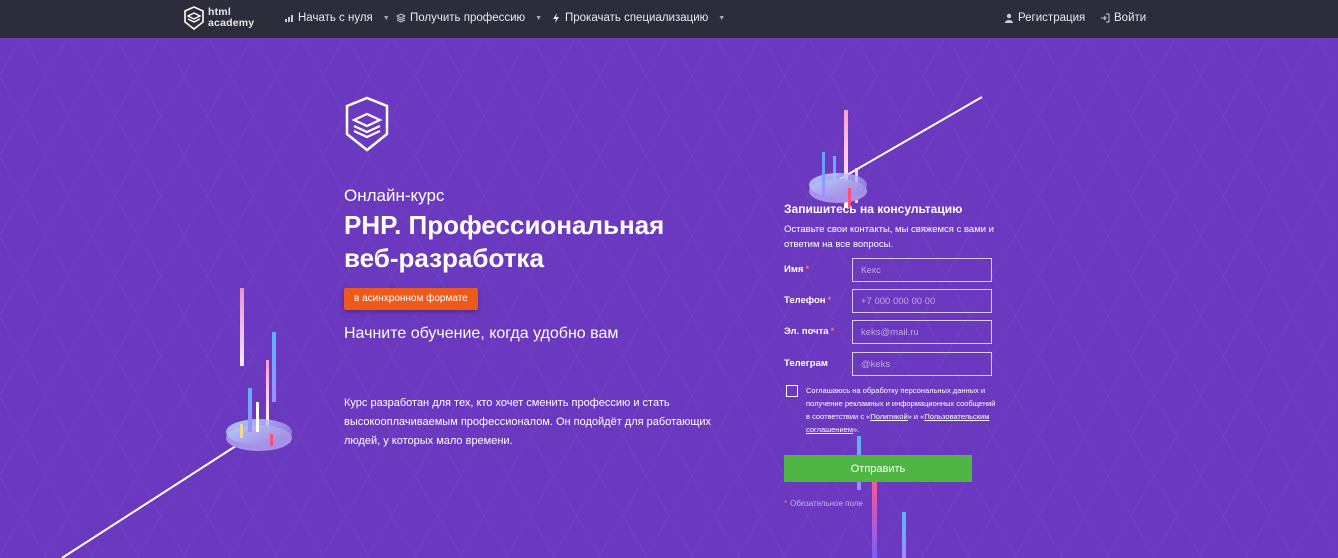  What do you see at coordinates (922, 364) in the screenshot?
I see `telegram-input` at bounding box center [922, 364].